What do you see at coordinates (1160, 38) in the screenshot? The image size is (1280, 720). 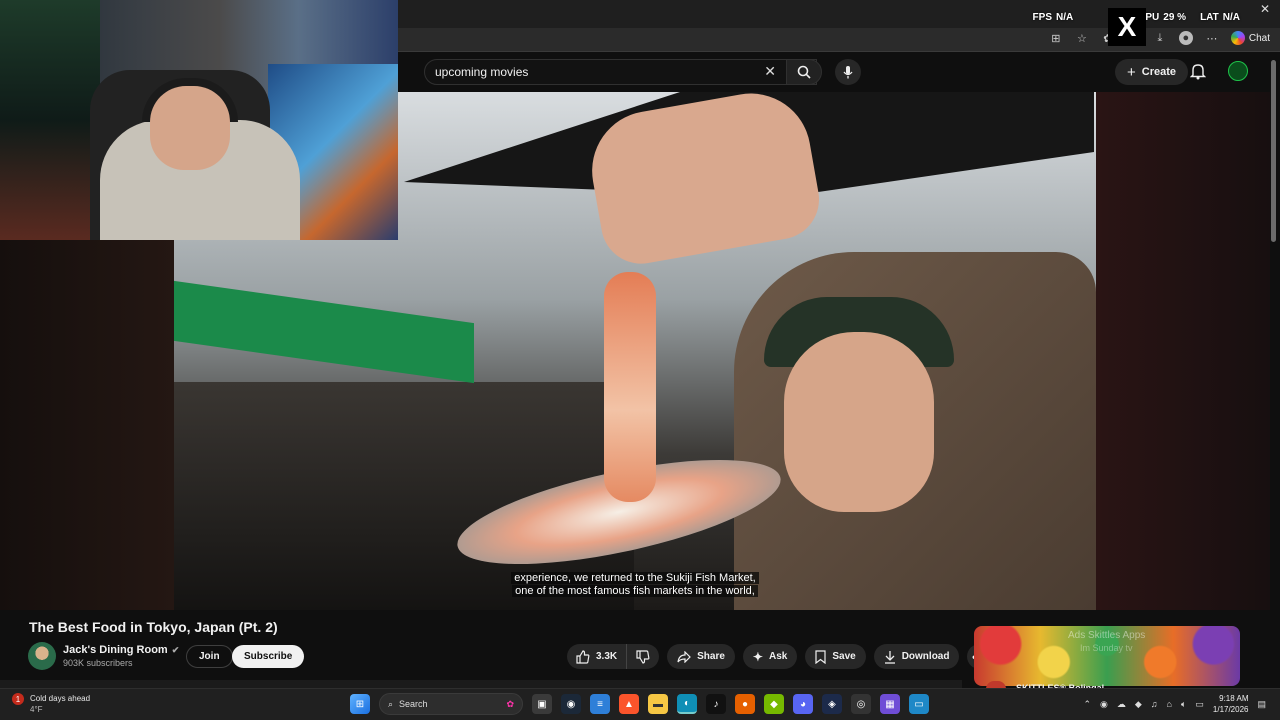 I see `downloads-icon: ⤓` at bounding box center [1160, 38].